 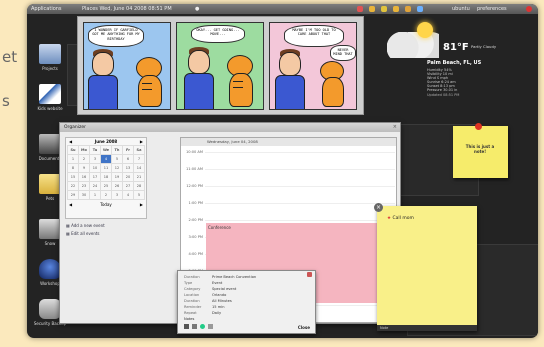 I want to click on sticky-note-large: × ★ Call mom Note, so click(x=425, y=267).